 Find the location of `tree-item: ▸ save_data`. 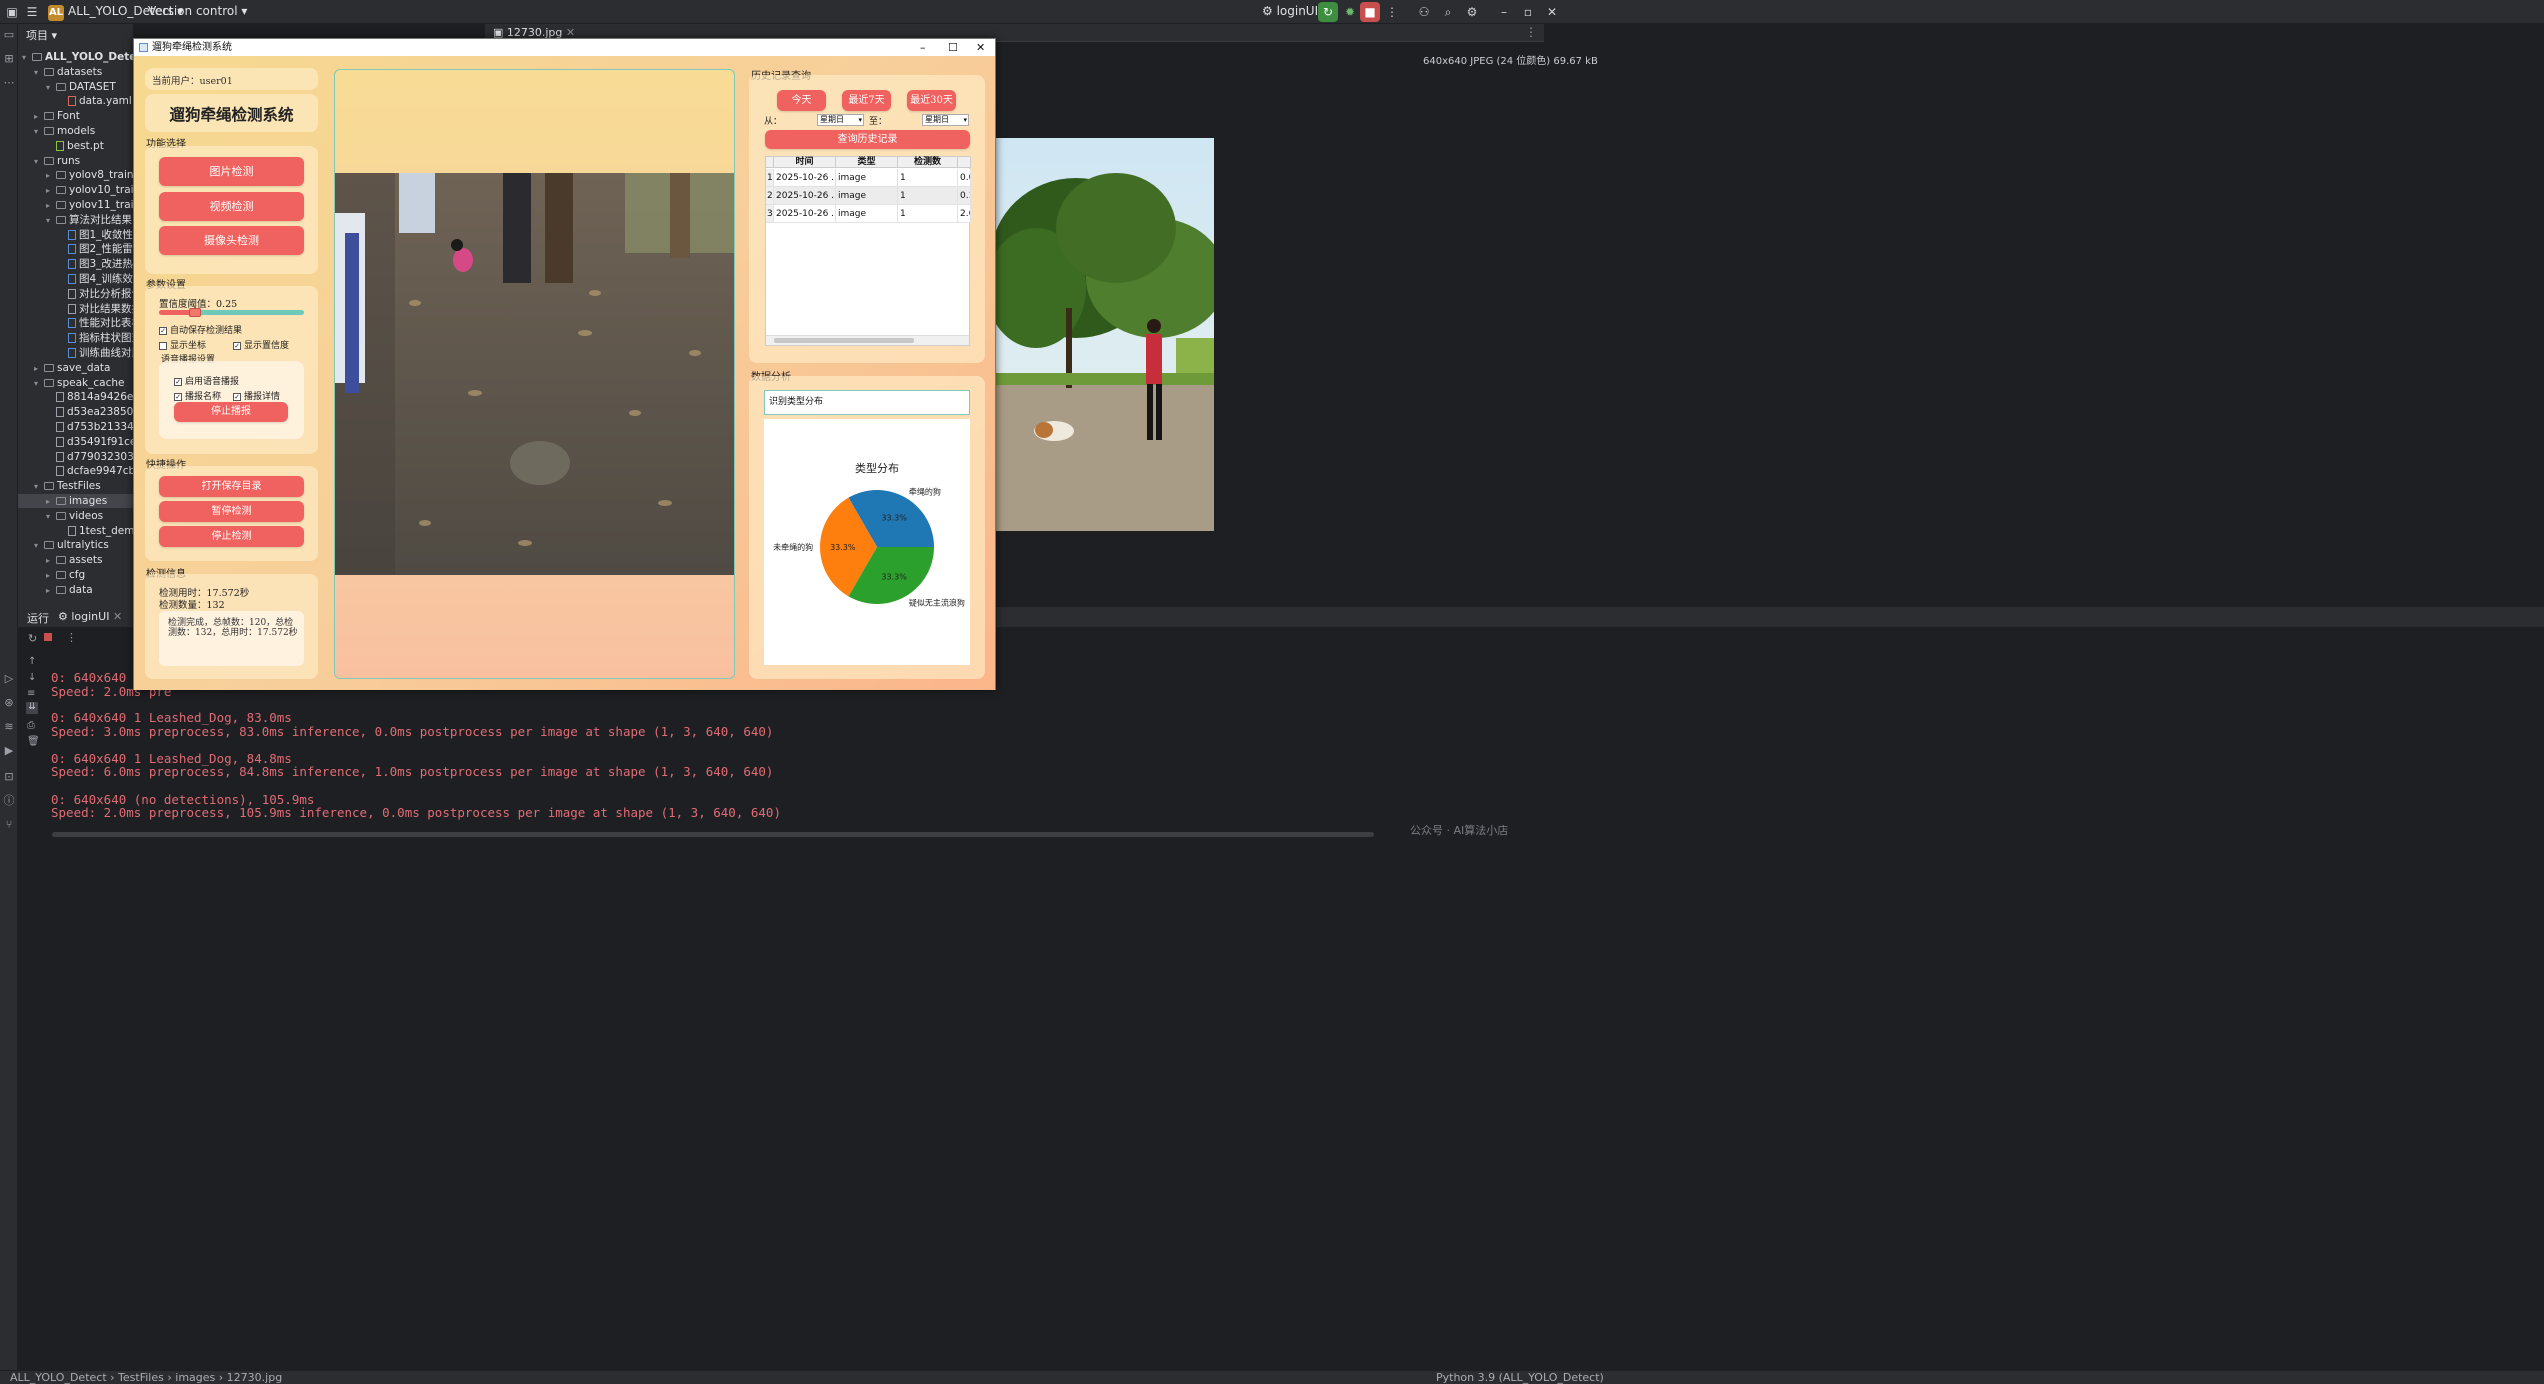

tree-item: ▸ save_data is located at coordinates (75, 368).